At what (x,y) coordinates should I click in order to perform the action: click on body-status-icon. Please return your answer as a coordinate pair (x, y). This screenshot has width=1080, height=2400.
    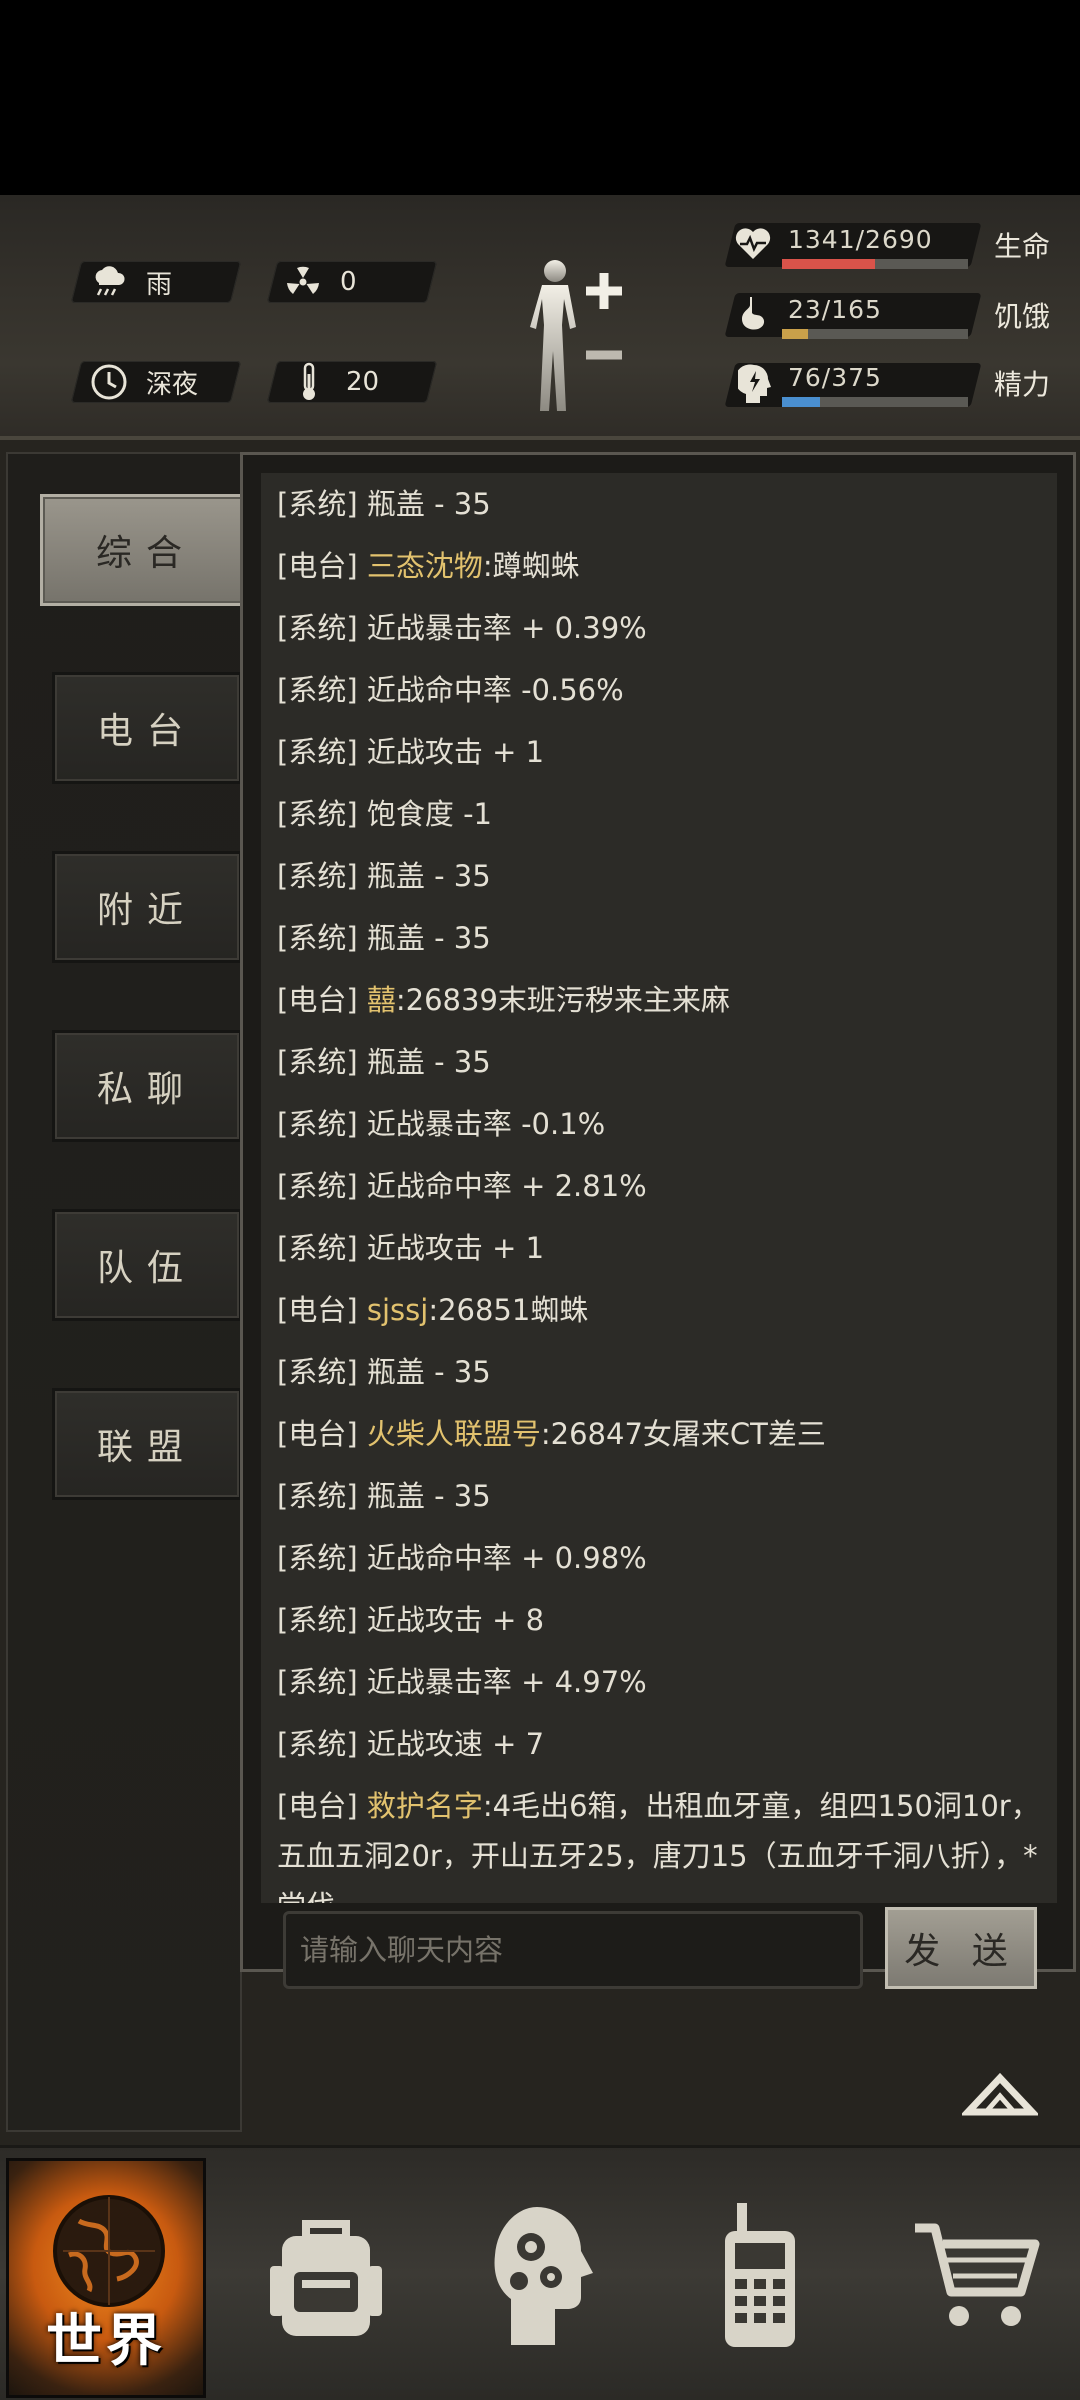
    Looking at the image, I should click on (575, 335).